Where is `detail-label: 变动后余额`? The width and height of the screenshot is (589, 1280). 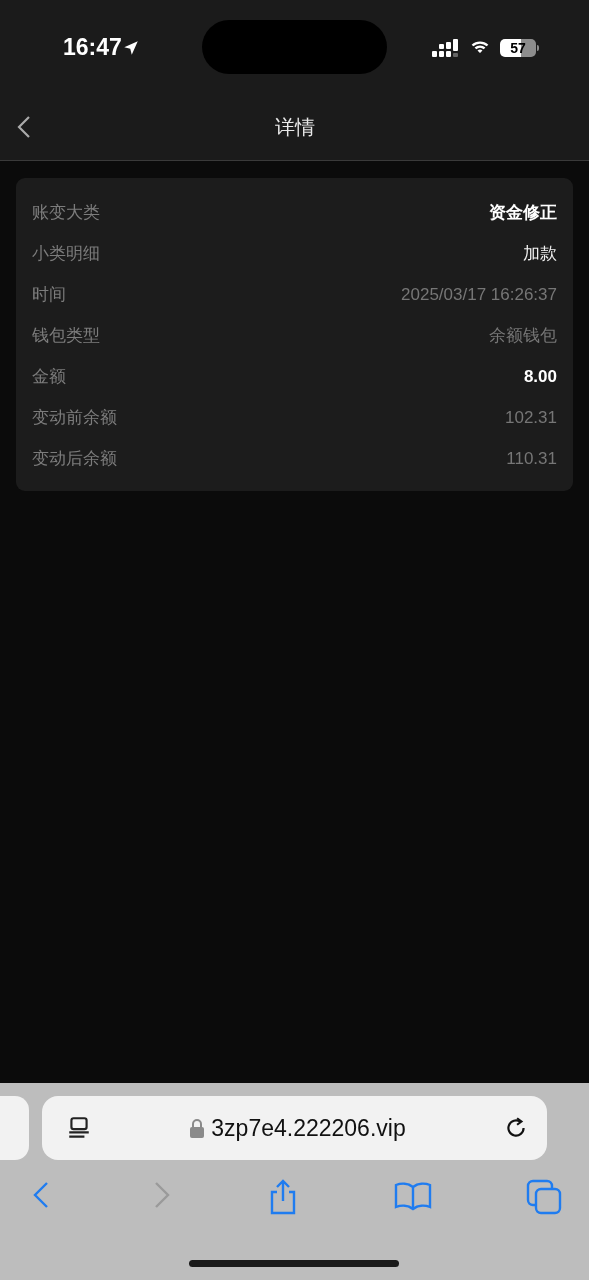
detail-label: 变动后余额 is located at coordinates (74, 459).